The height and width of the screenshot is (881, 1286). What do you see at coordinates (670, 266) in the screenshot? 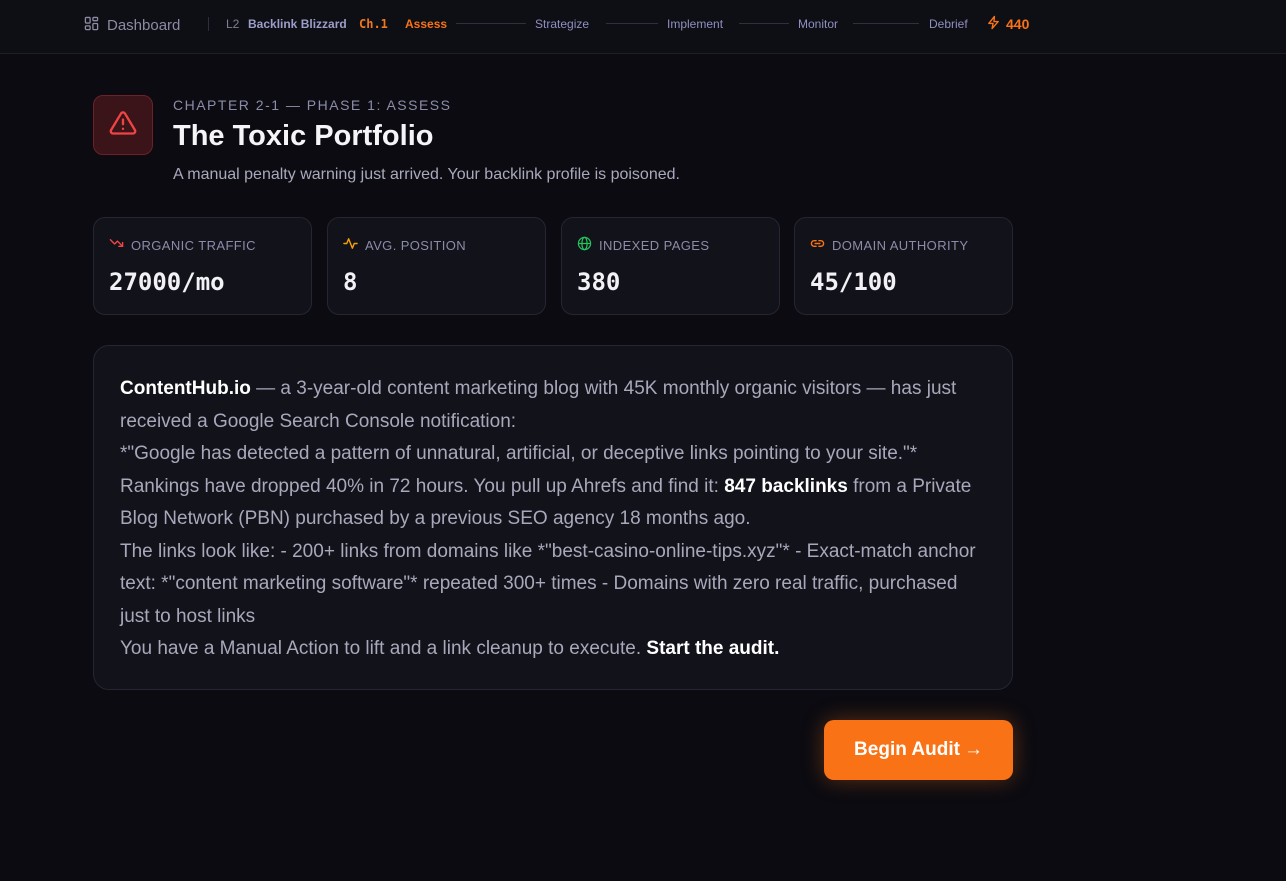
I see `stat-card-indexed-pages: INDEXED PAGES 380` at bounding box center [670, 266].